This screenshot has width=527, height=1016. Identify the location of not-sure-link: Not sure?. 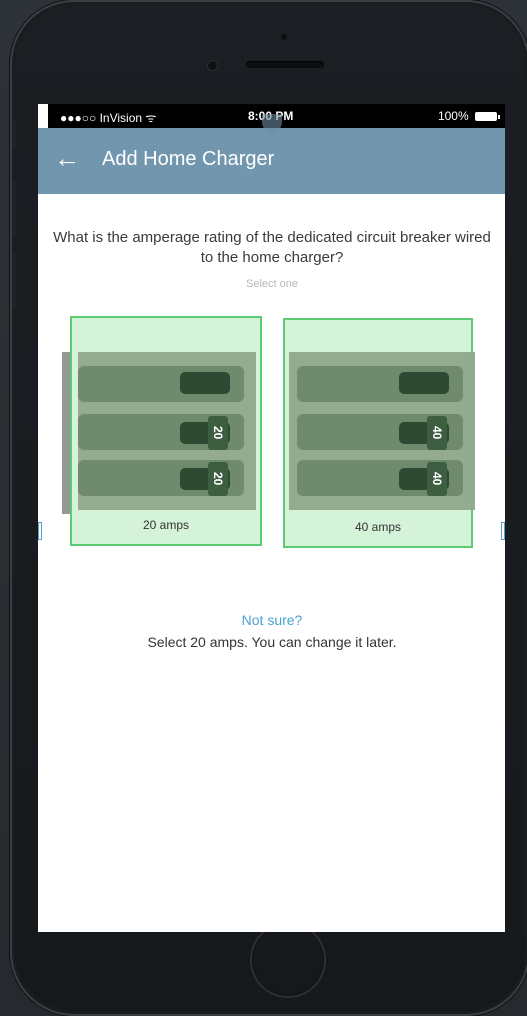
(272, 620).